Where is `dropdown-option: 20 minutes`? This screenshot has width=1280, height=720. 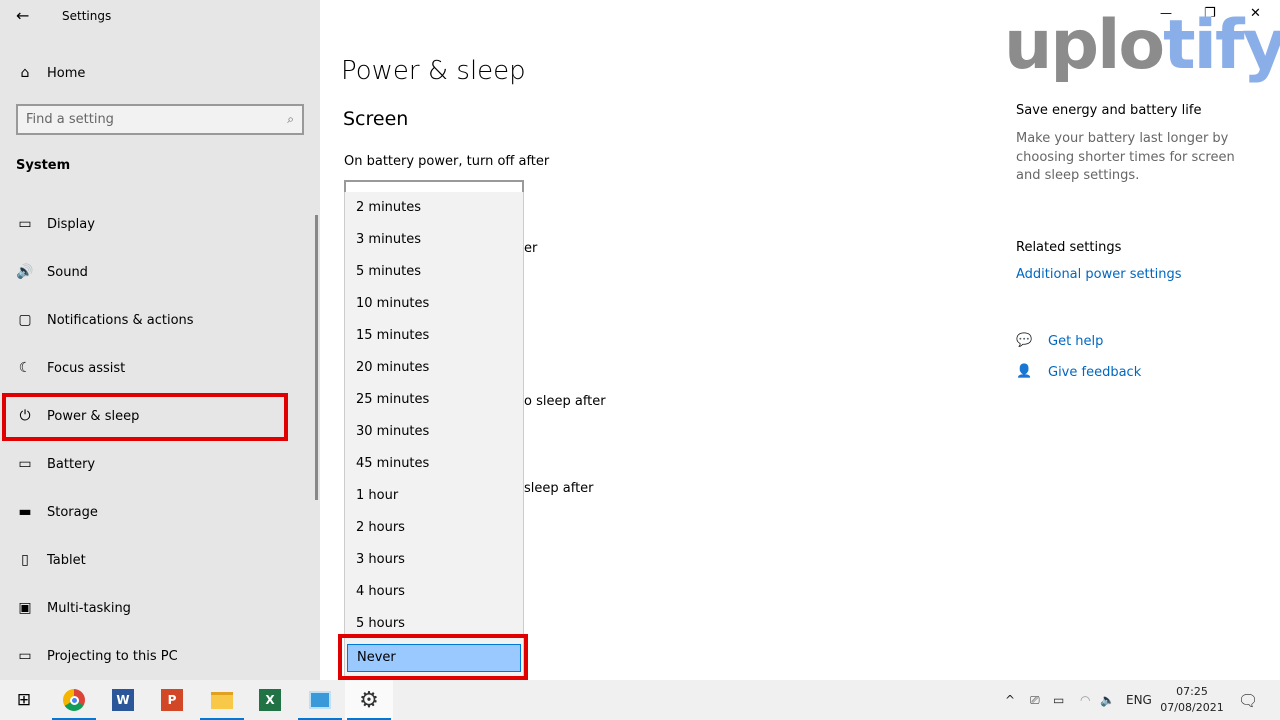
dropdown-option: 20 minutes is located at coordinates (392, 367).